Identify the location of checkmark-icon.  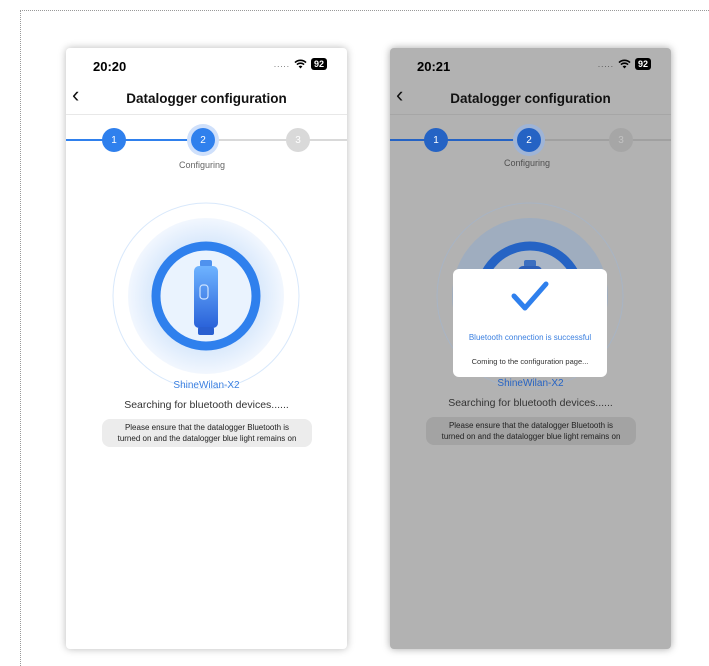
(530, 296).